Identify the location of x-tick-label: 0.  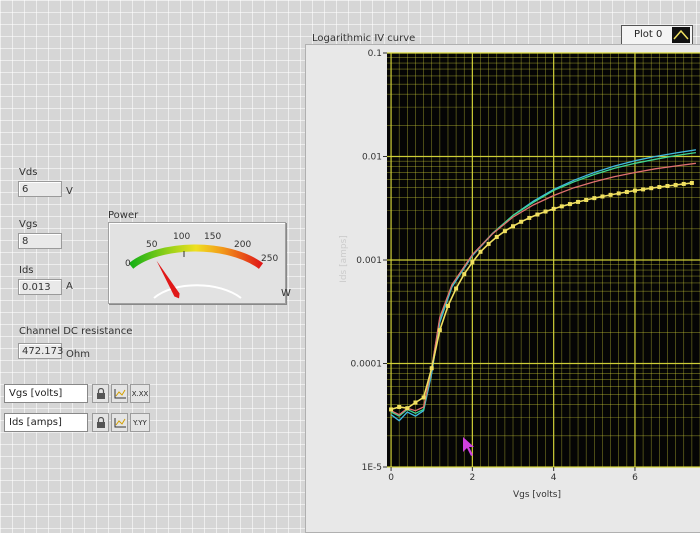
(391, 478).